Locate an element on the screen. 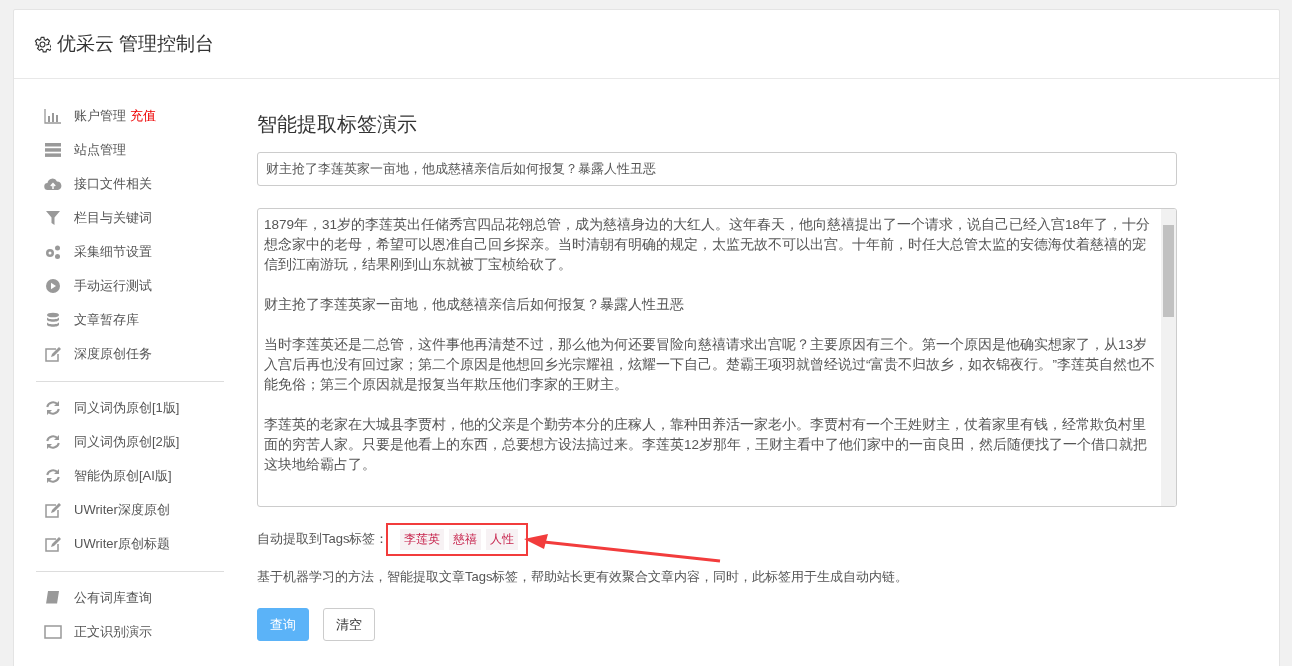  clear-button: 清空 is located at coordinates (349, 624).